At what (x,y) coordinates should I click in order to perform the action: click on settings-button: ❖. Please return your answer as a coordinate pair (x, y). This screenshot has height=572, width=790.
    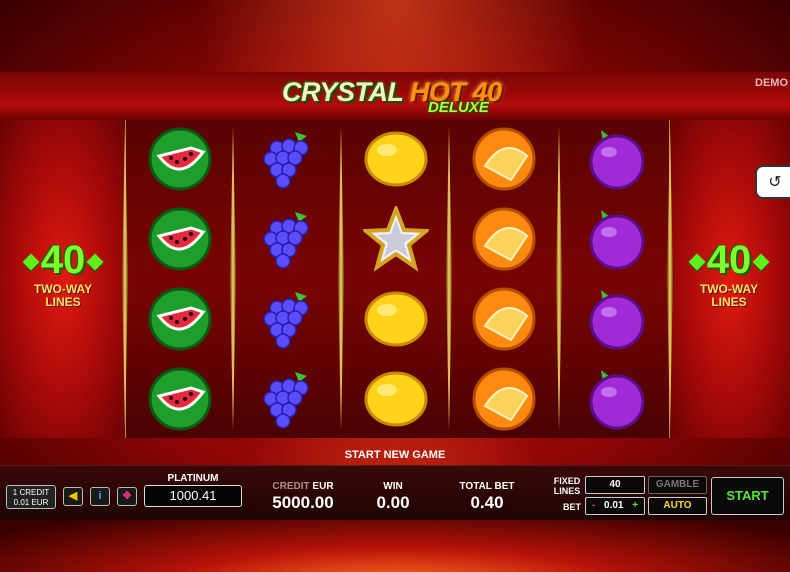
    Looking at the image, I should click on (127, 496).